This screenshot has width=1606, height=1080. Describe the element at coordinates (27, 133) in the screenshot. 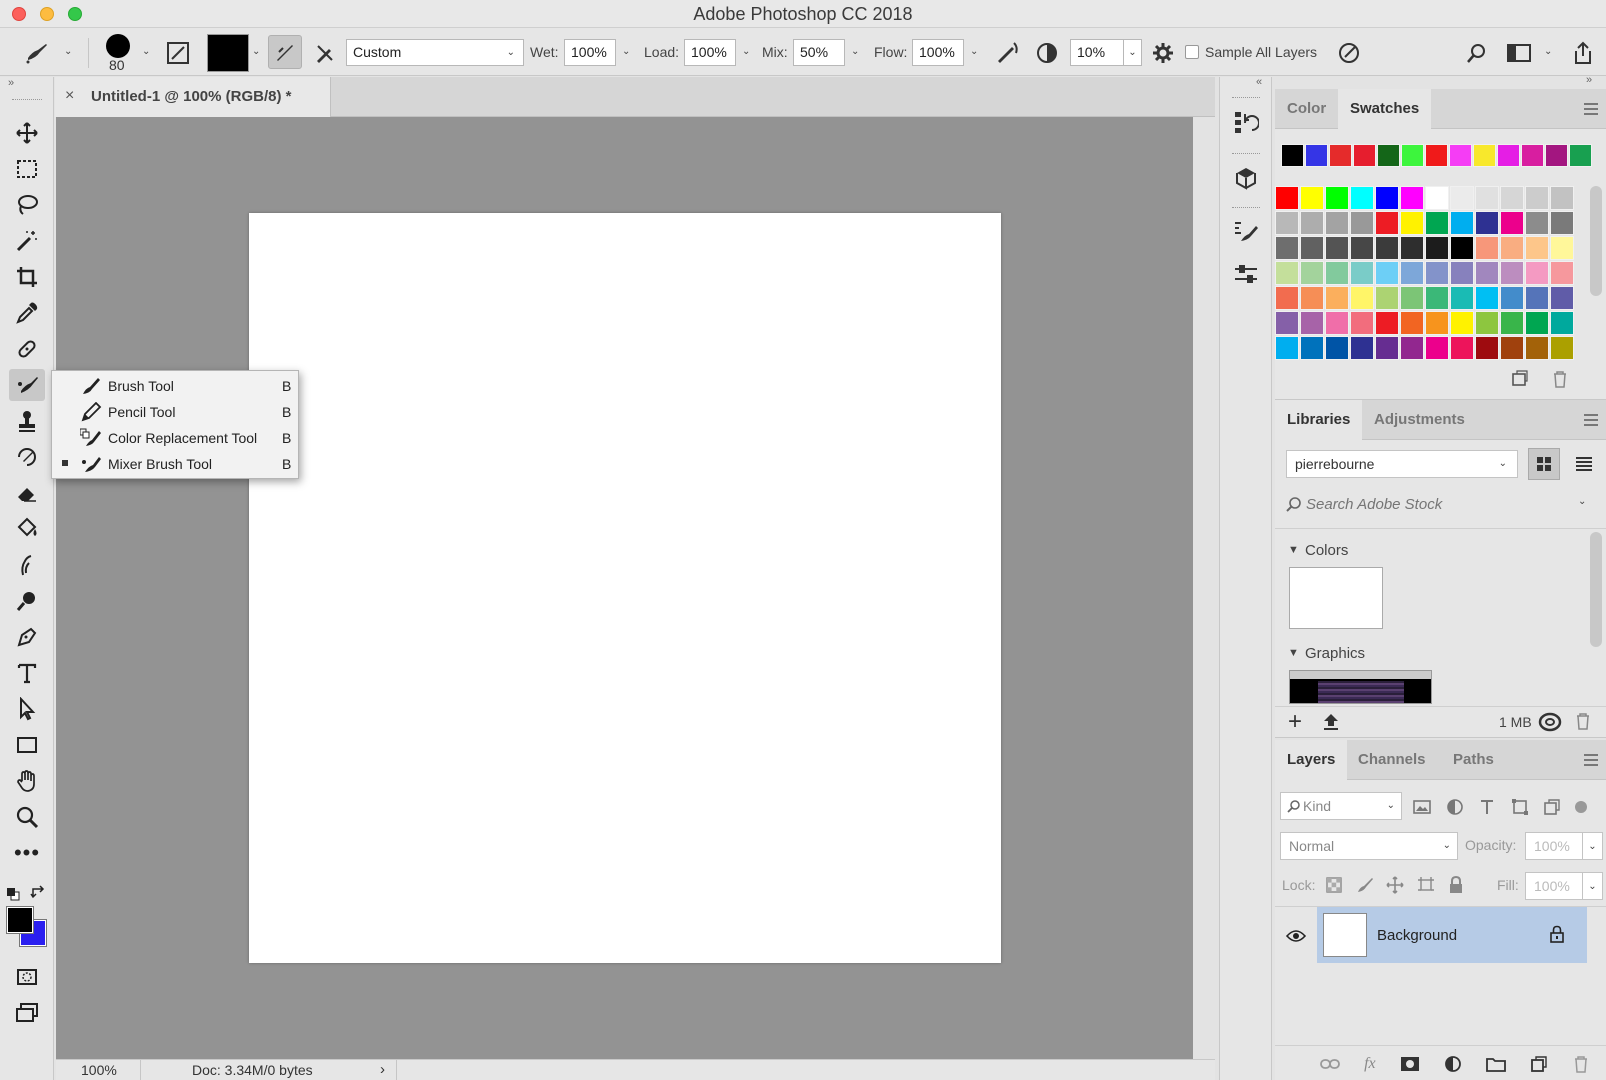

I see `move-tool` at that location.